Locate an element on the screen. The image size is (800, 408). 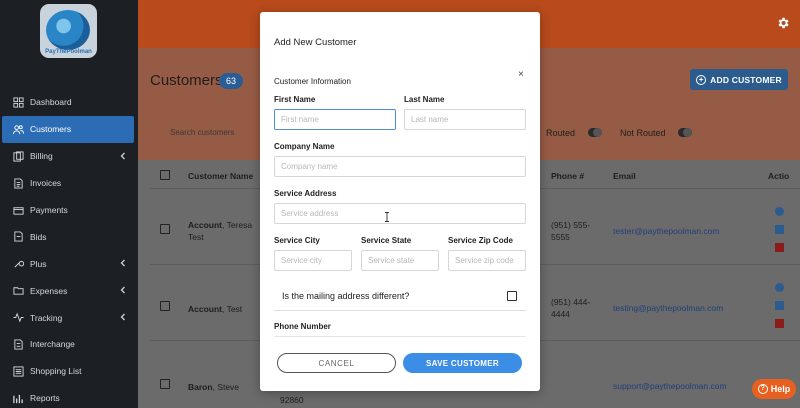
phone-number-field is located at coordinates (400, 336).